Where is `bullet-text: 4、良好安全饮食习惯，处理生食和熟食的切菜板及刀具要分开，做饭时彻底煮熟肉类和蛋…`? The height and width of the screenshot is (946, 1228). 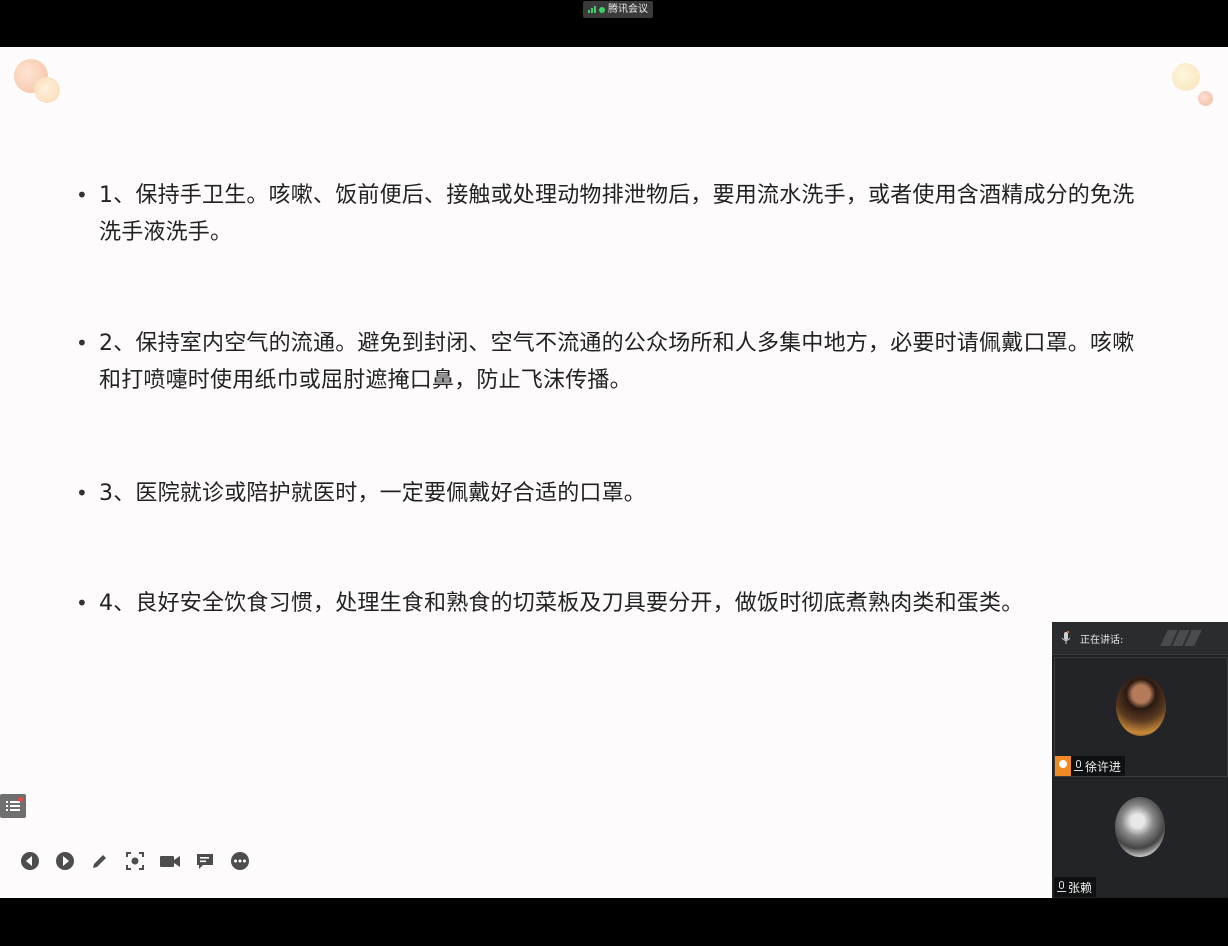
bullet-text: 4、良好安全饮食习惯，处理生食和熟食的切菜板及刀具要分开，做饭时彻底煮熟肉类和蛋… is located at coordinates (561, 603).